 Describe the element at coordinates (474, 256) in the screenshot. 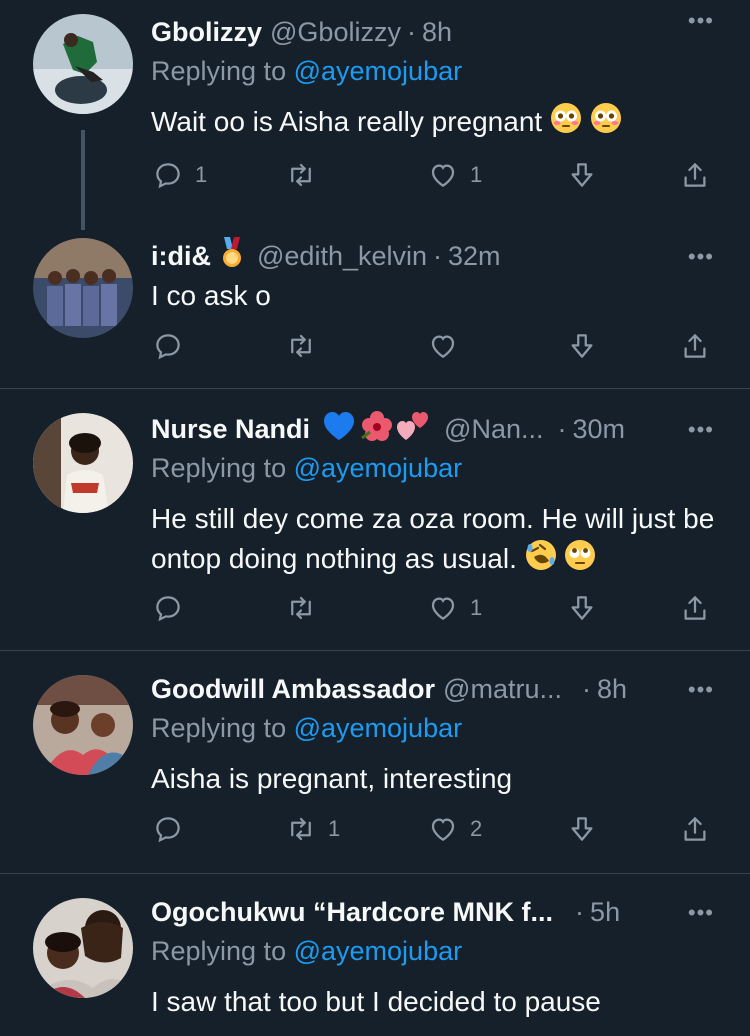

I see `timestamp: 32m` at that location.